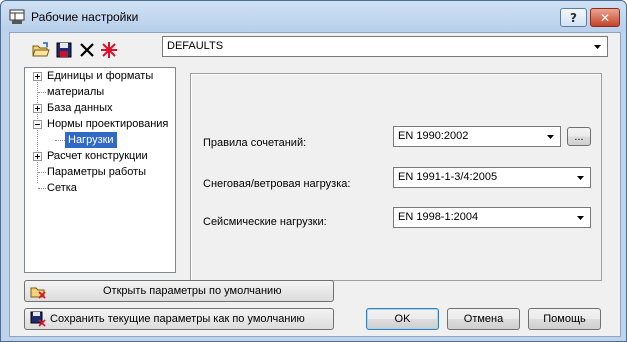  I want to click on seismic-label: Сейсмические нагрузки:, so click(265, 222).